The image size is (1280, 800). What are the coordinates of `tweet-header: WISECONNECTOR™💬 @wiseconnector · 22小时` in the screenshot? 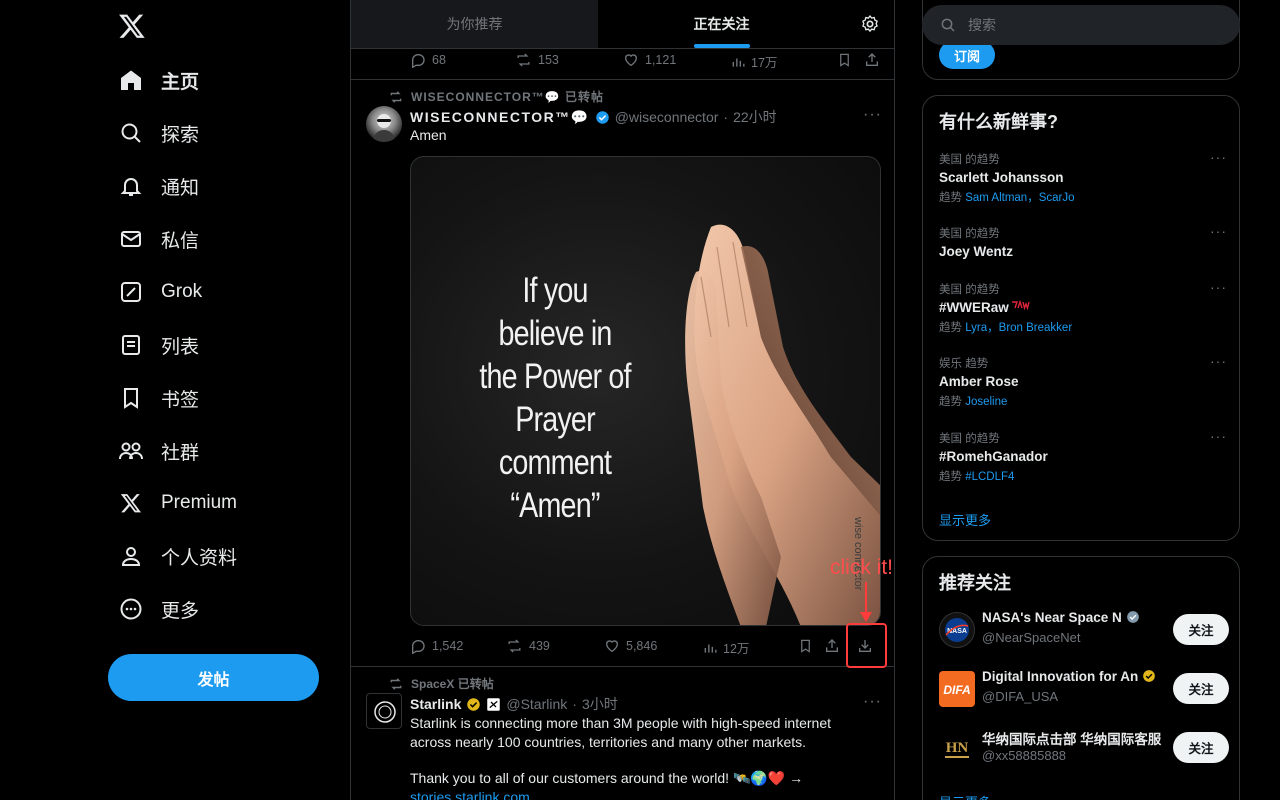 It's located at (593, 117).